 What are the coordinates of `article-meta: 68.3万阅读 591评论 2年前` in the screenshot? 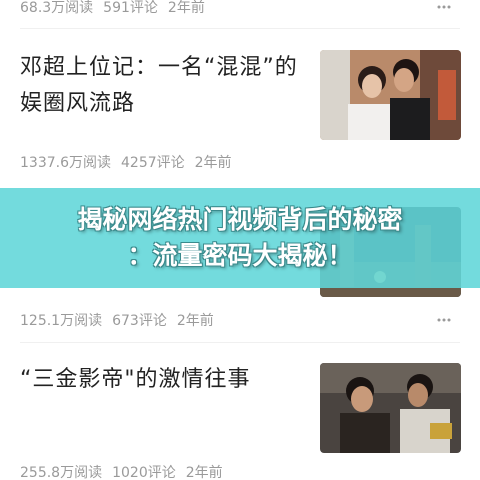 It's located at (112, 8).